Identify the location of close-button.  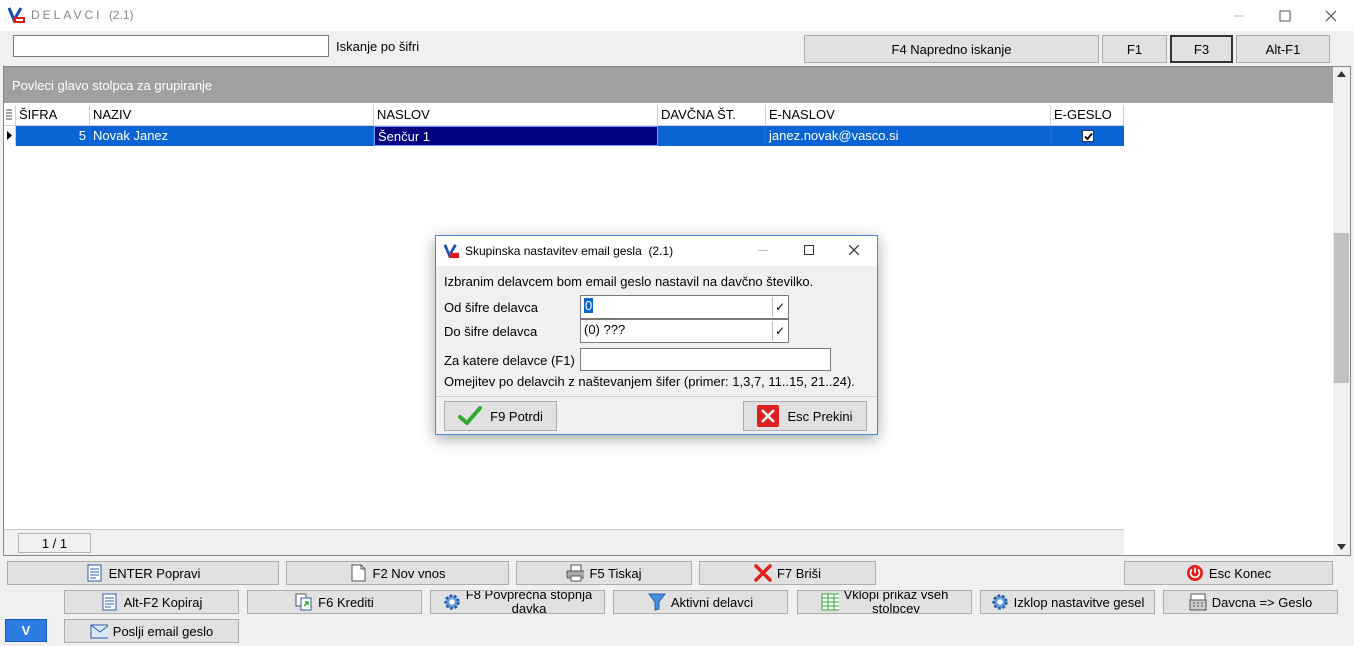
(1331, 15).